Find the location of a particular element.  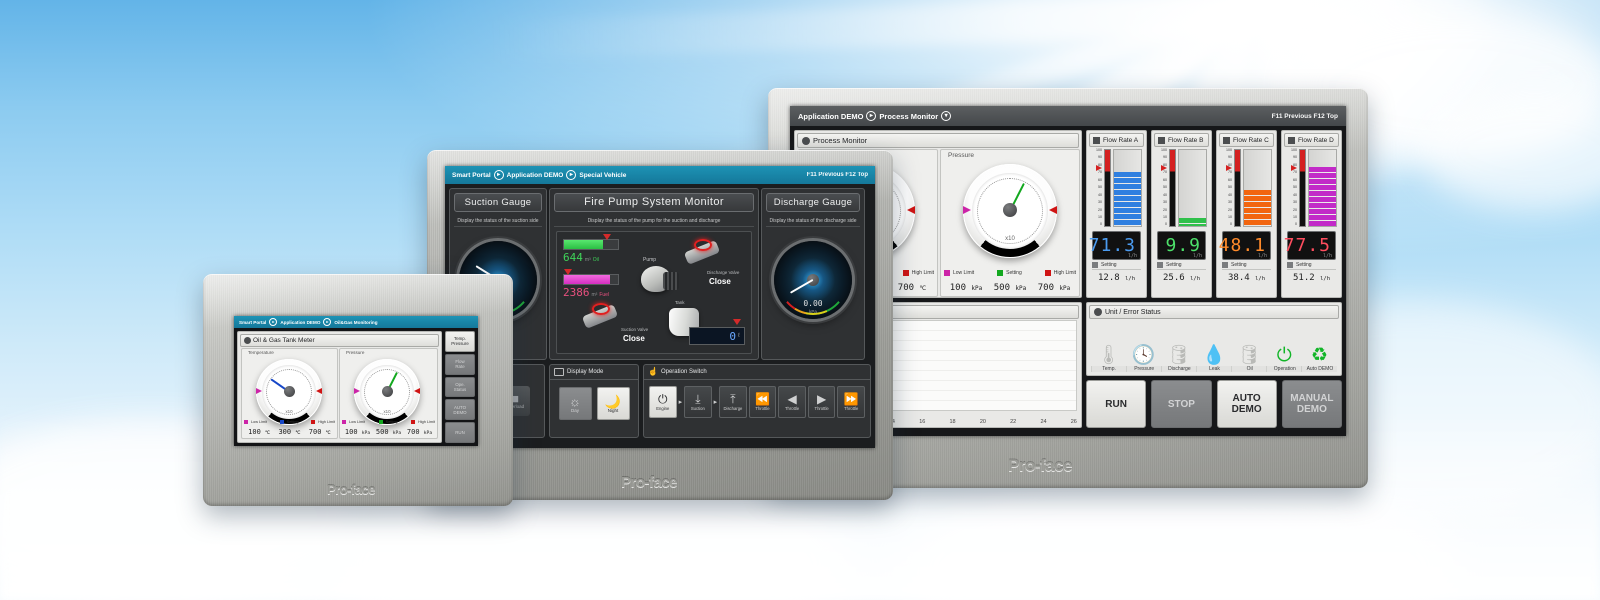

flow-panel-title: Flow Rate A is located at coordinates (1121, 140).